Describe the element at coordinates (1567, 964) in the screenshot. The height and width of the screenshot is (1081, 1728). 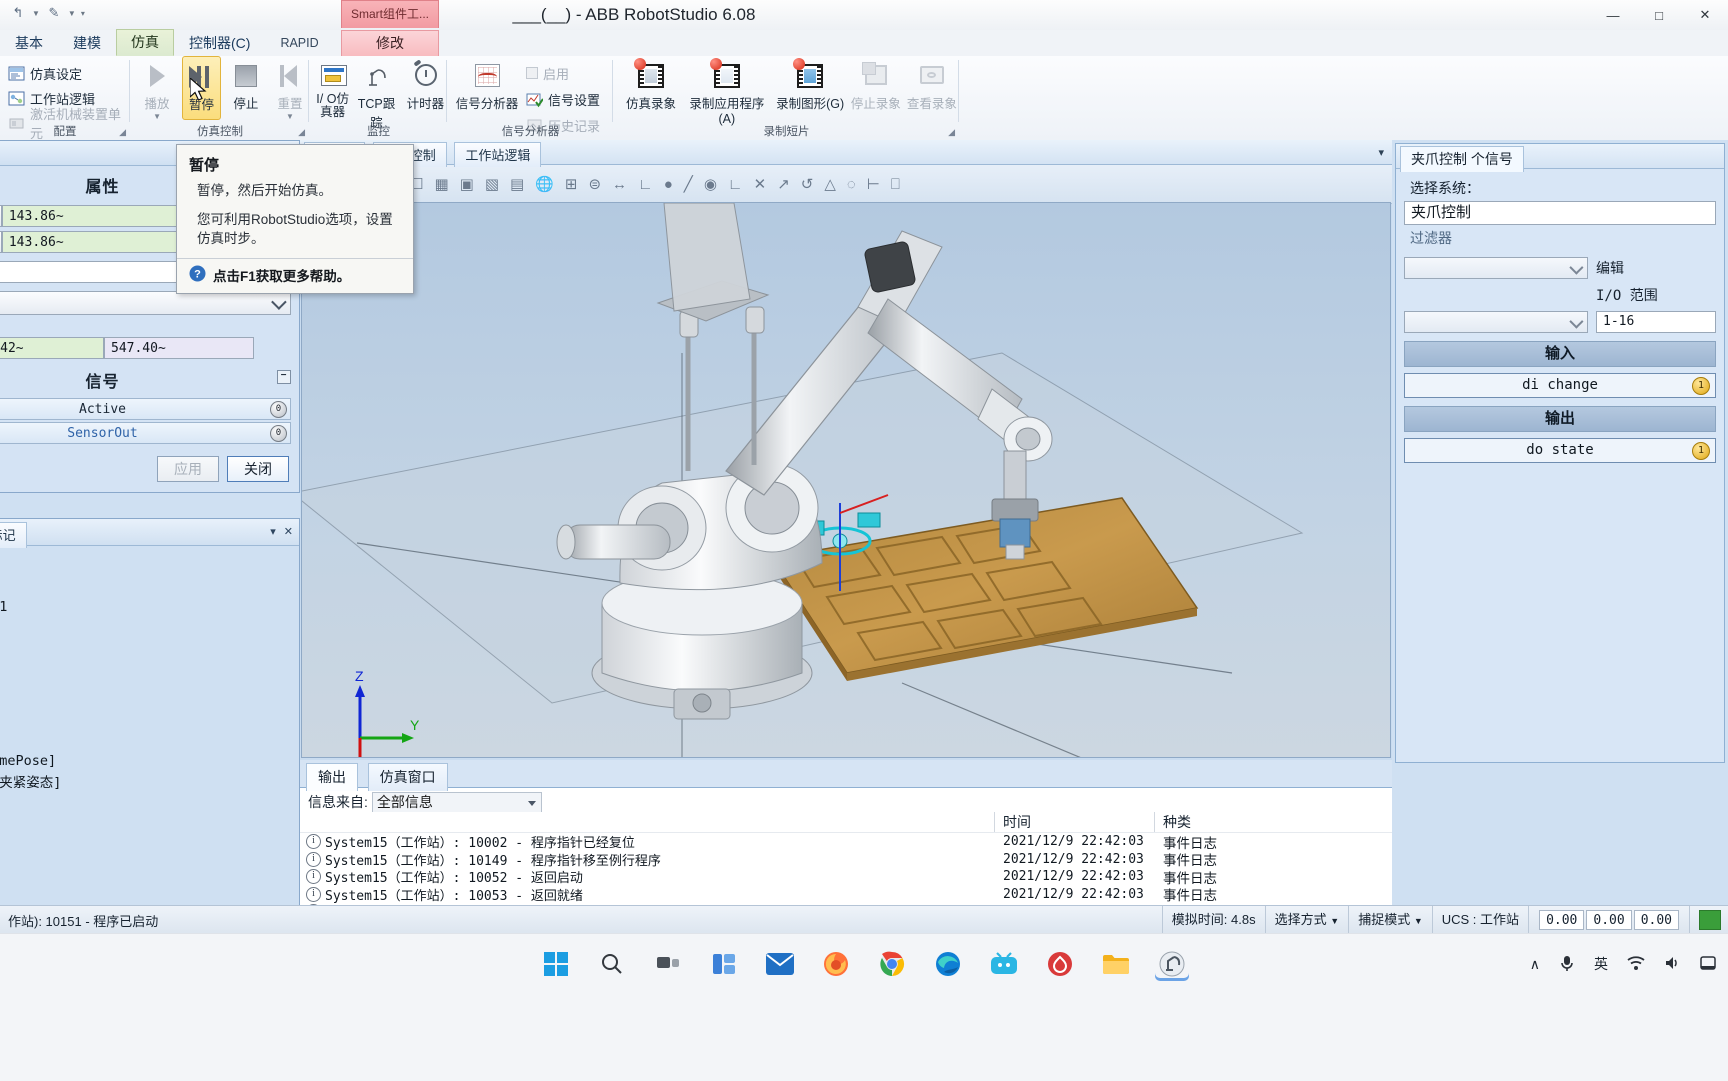
I see `mic-icon` at that location.